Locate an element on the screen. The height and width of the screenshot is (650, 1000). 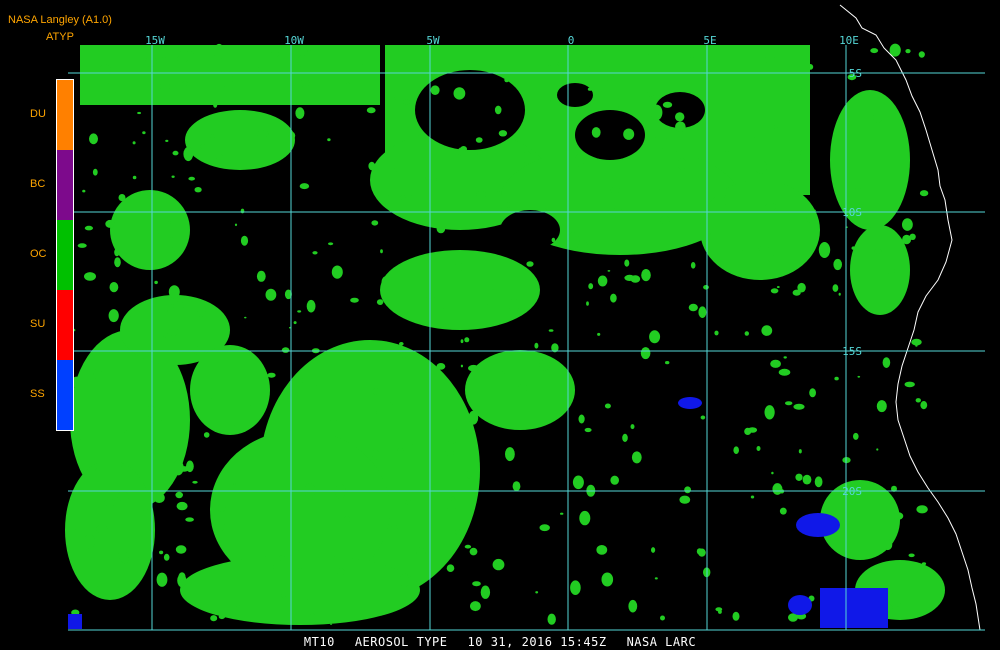
lat-label-5s: 5S is located at coordinates (855, 73).